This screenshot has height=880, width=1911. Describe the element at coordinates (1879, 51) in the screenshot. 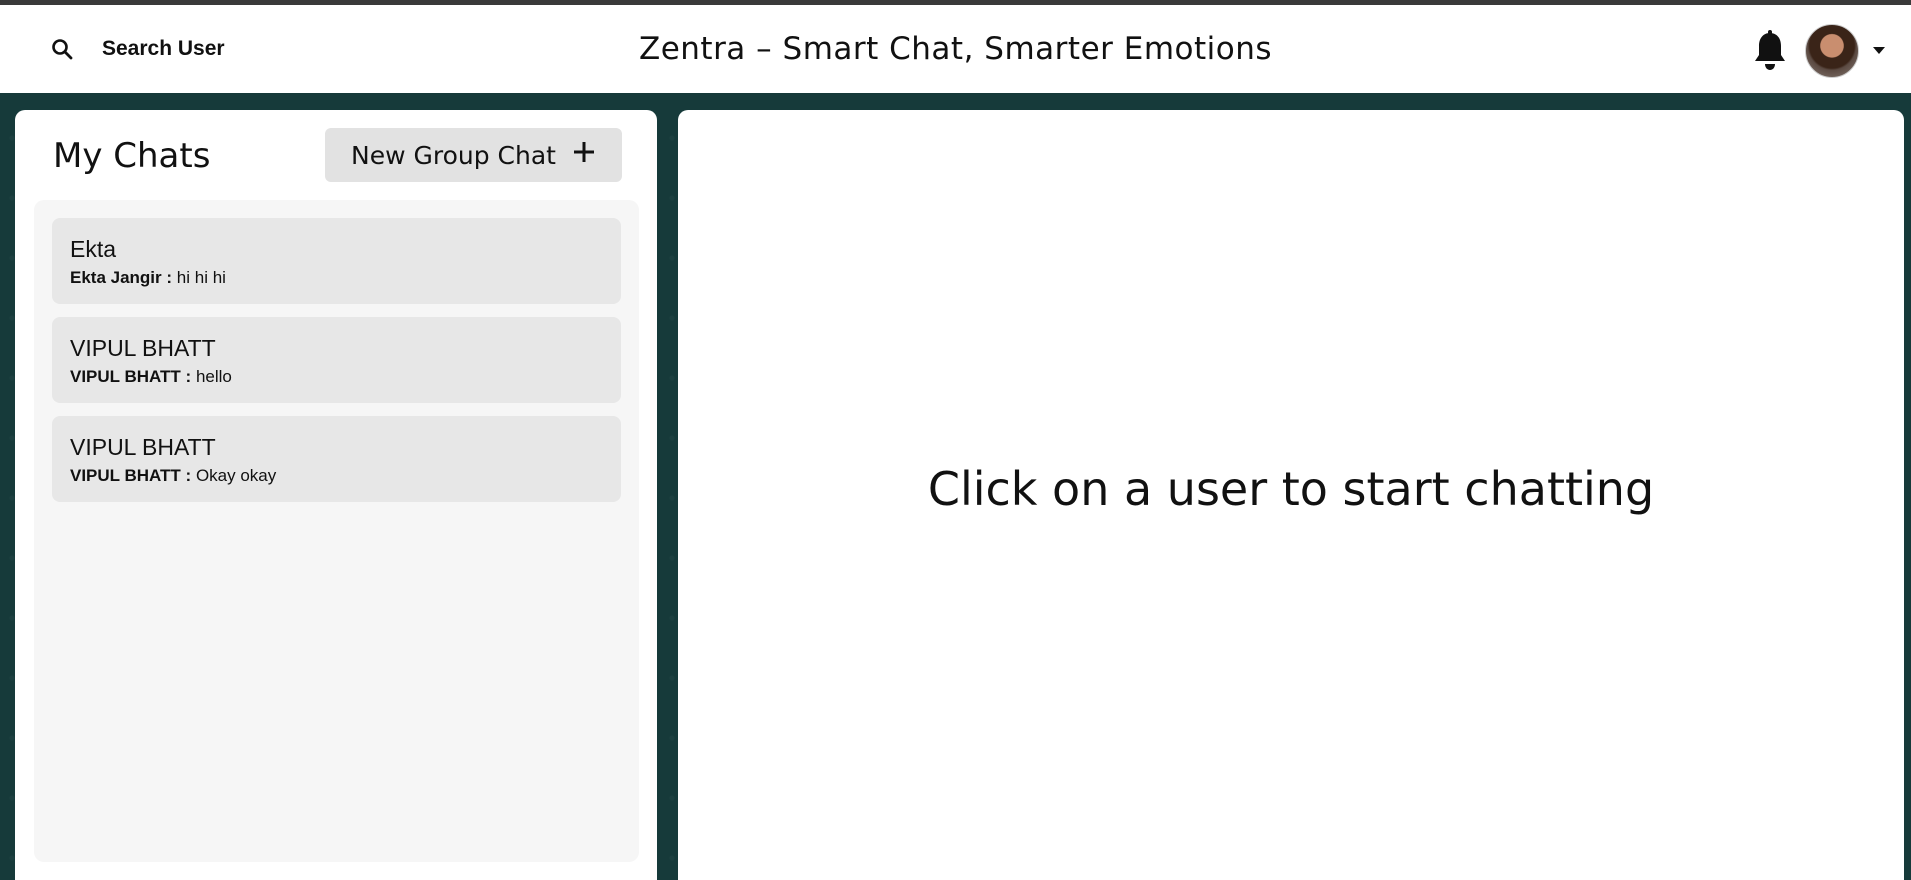

I see `chevron-down-icon` at that location.